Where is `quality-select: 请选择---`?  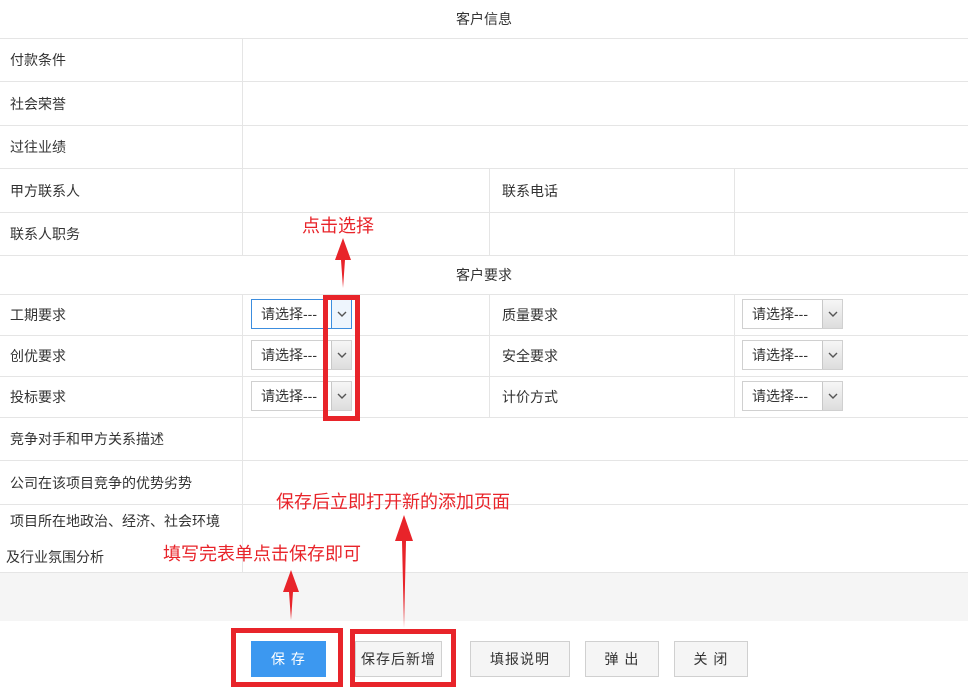
quality-select: 请选择--- is located at coordinates (792, 314).